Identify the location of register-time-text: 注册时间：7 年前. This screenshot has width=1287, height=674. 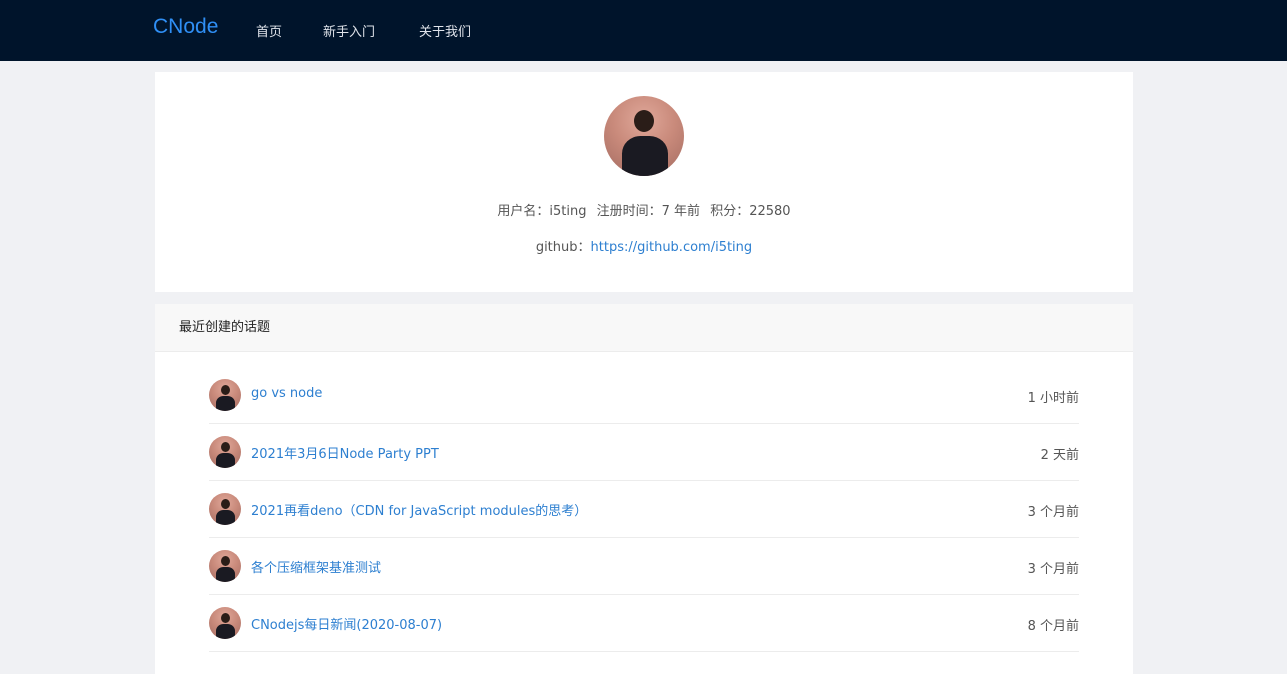
(648, 211).